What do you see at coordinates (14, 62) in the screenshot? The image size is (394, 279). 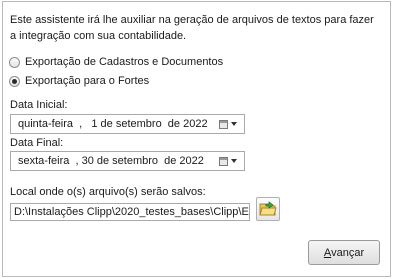 I see `radio-button` at bounding box center [14, 62].